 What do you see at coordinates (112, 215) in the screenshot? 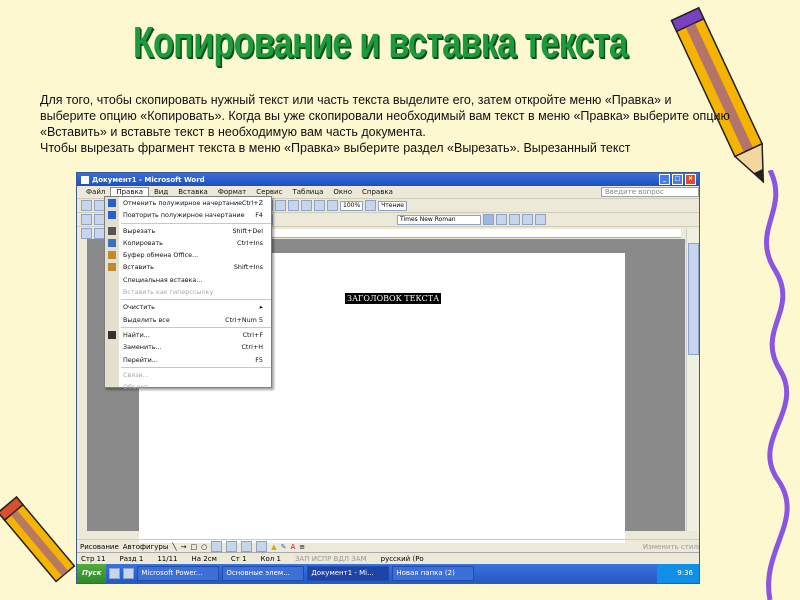
I see `redo-icon` at bounding box center [112, 215].